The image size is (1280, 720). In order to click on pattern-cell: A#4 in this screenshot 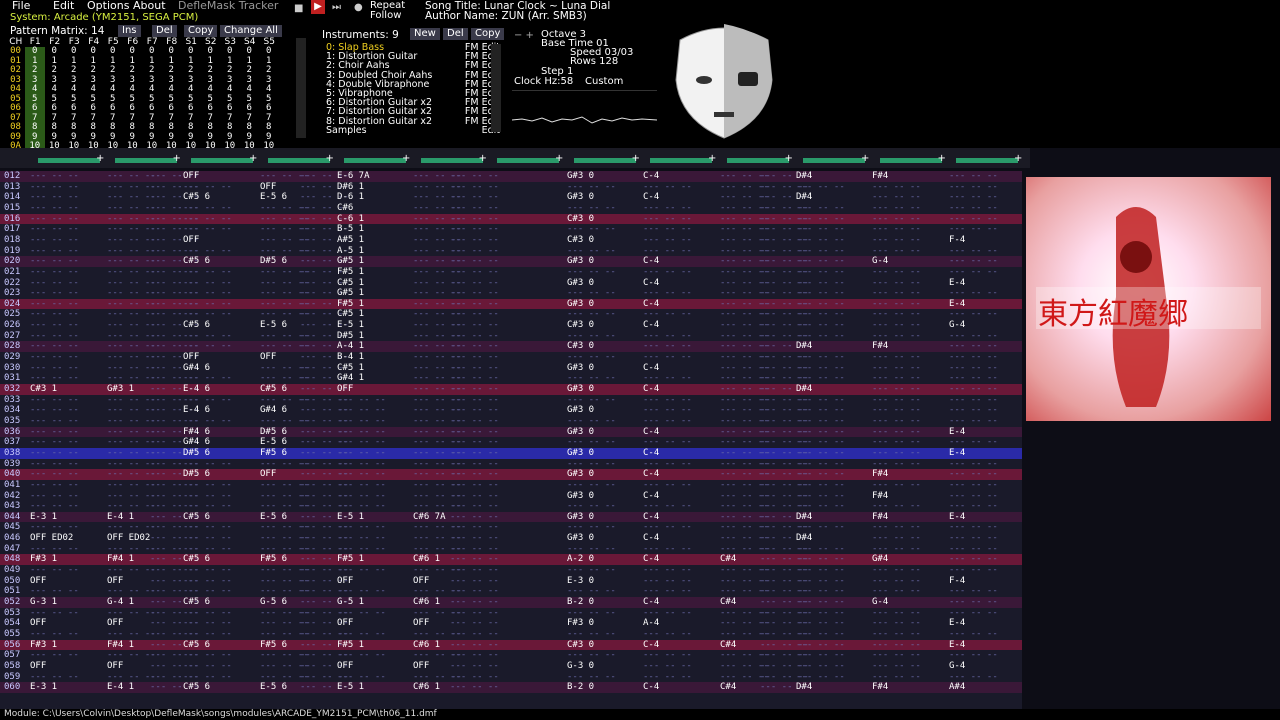, I will do `click(957, 687)`.